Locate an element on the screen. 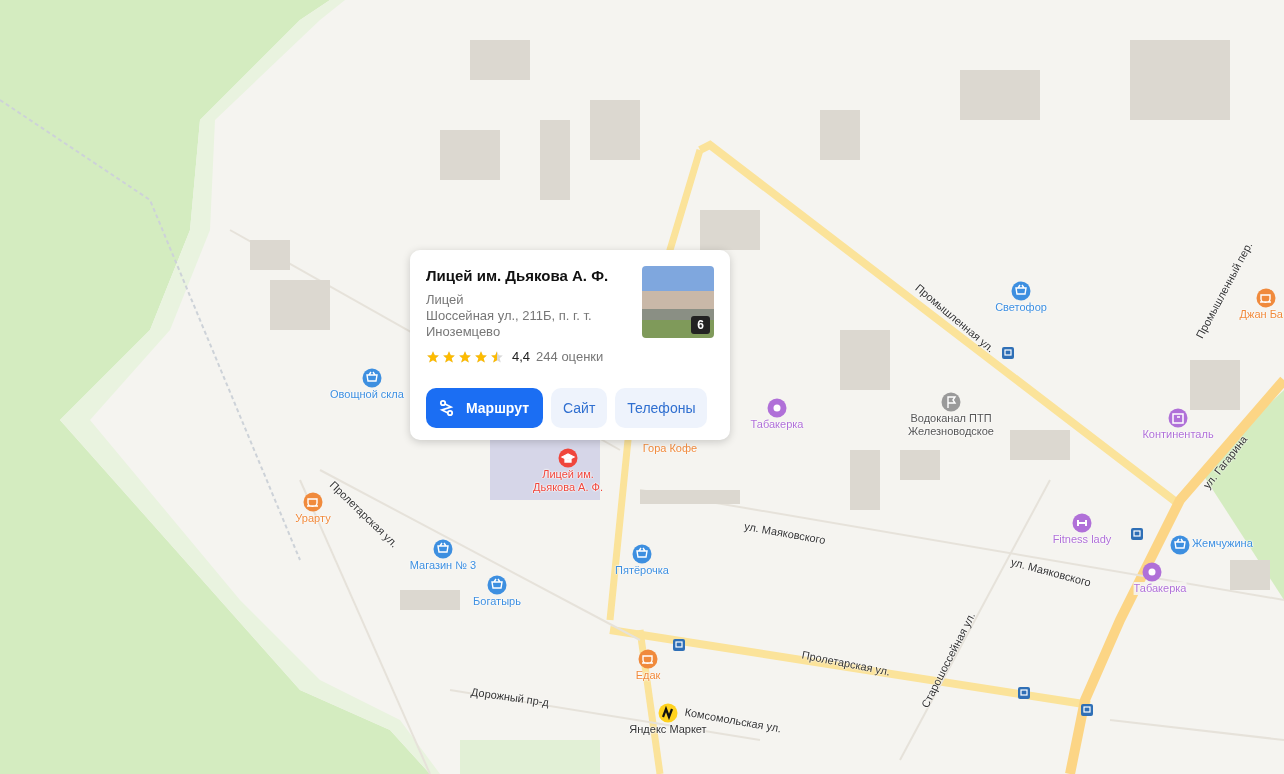 The height and width of the screenshot is (774, 1284). place-category: Лицей is located at coordinates (445, 300).